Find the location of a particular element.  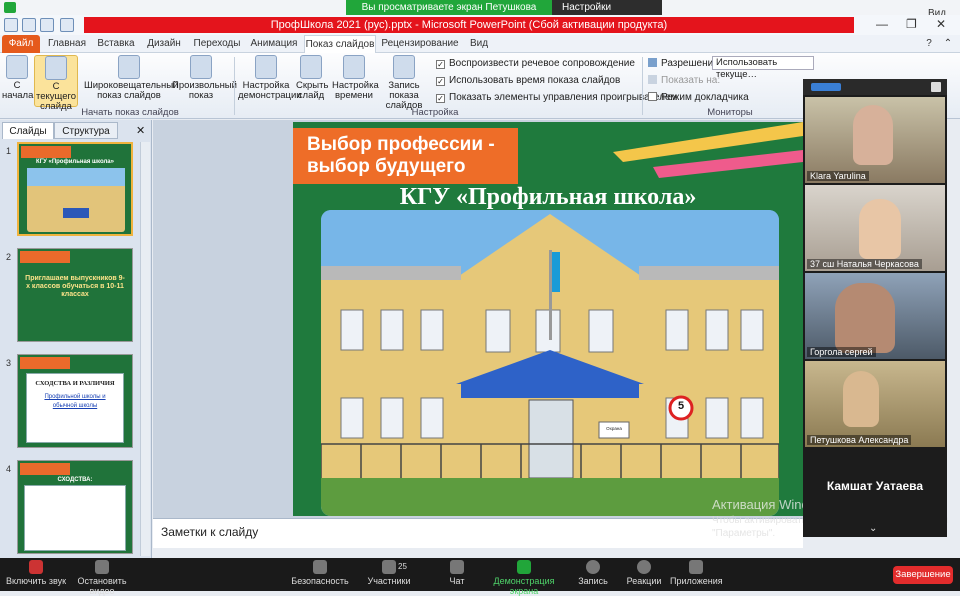

close-icon: ✕ is located at coordinates (941, 24).